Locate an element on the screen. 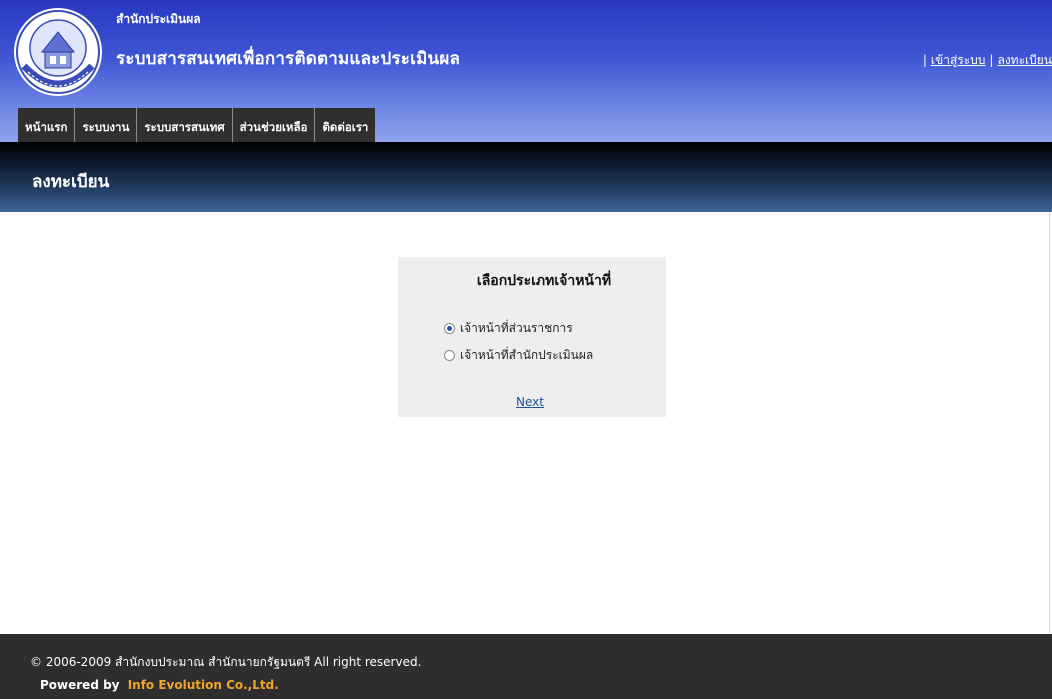  officer-type-title: เลือกประเภทเจ้าหน้าที่ is located at coordinates (544, 281).